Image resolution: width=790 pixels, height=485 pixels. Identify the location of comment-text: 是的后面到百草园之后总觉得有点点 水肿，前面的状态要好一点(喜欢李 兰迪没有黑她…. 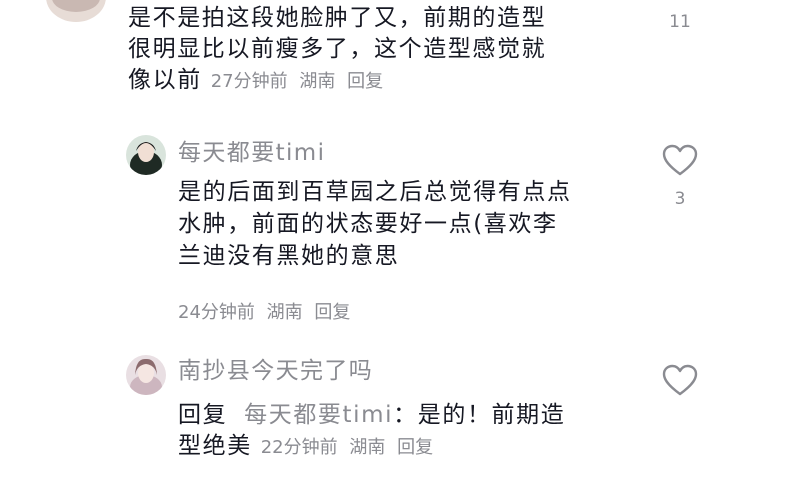
(375, 224).